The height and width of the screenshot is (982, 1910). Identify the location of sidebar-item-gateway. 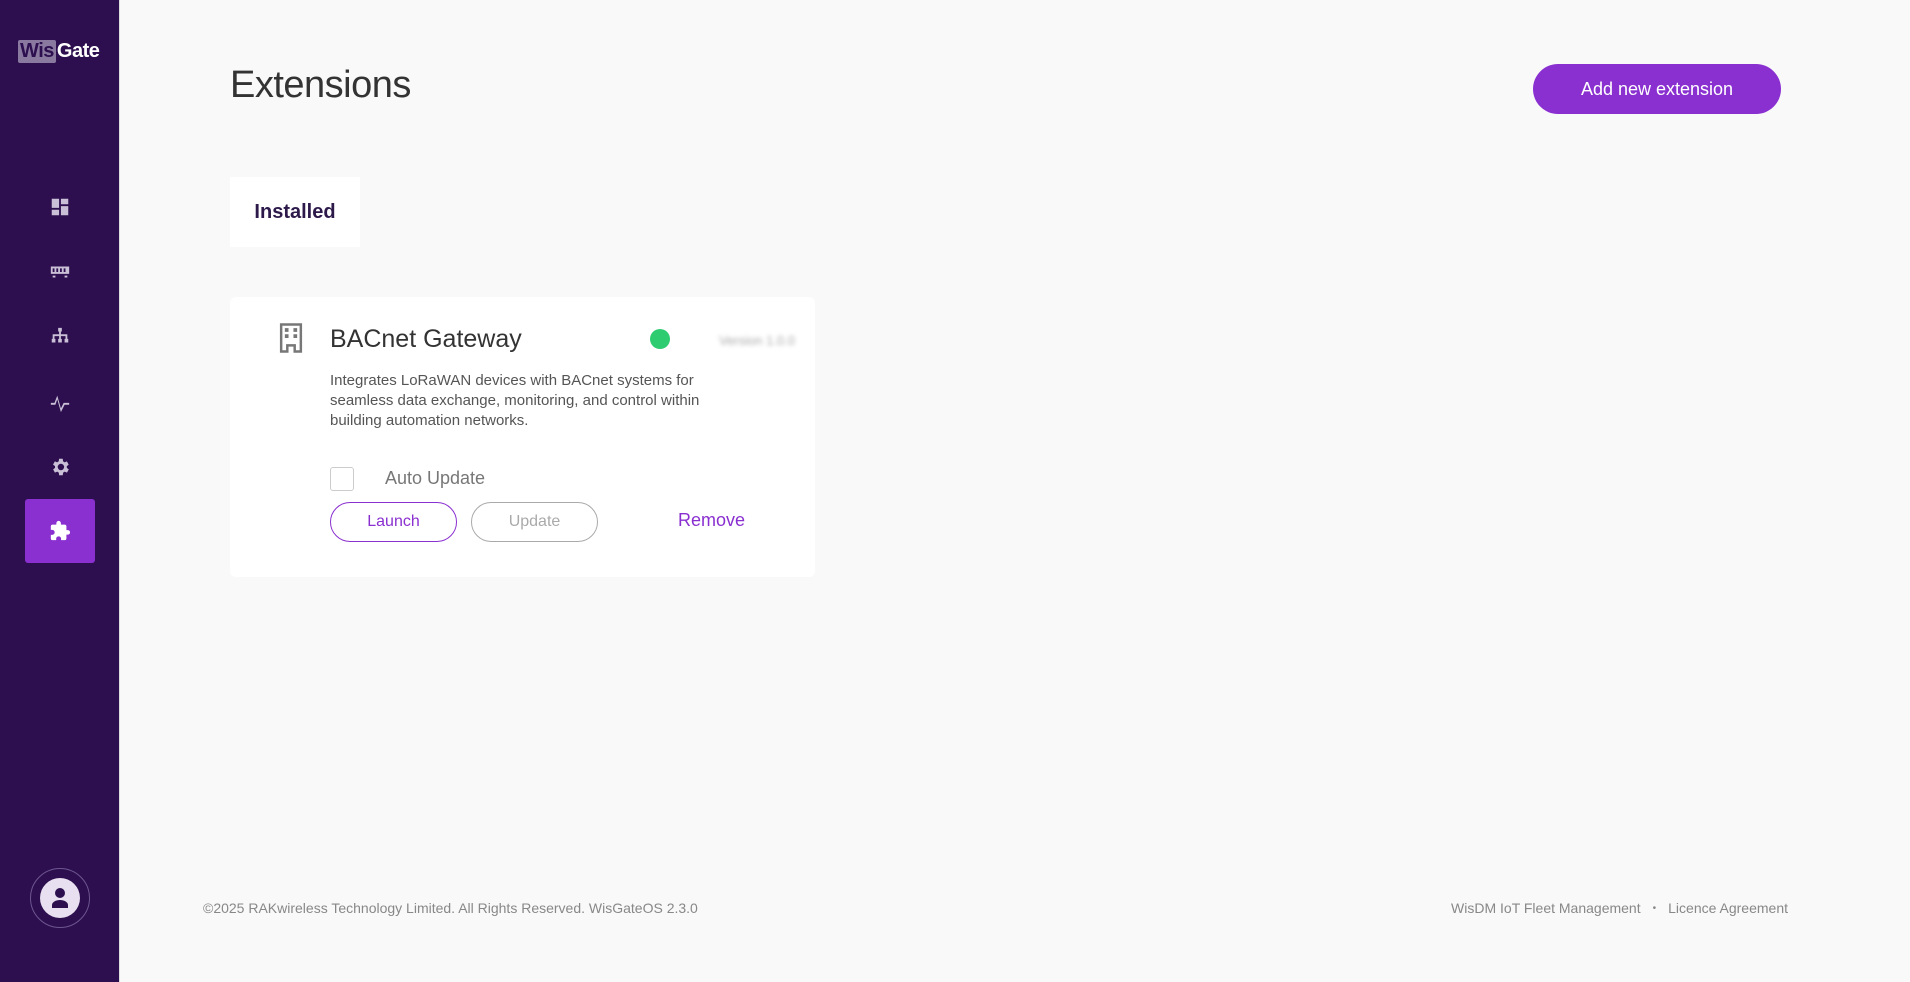
(60, 272).